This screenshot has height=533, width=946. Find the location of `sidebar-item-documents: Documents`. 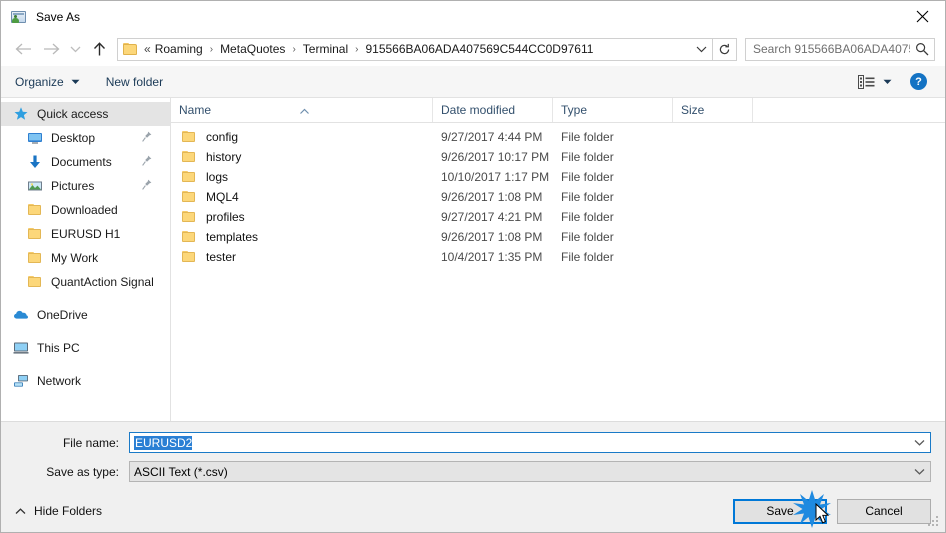

sidebar-item-documents: Documents is located at coordinates (85, 162).